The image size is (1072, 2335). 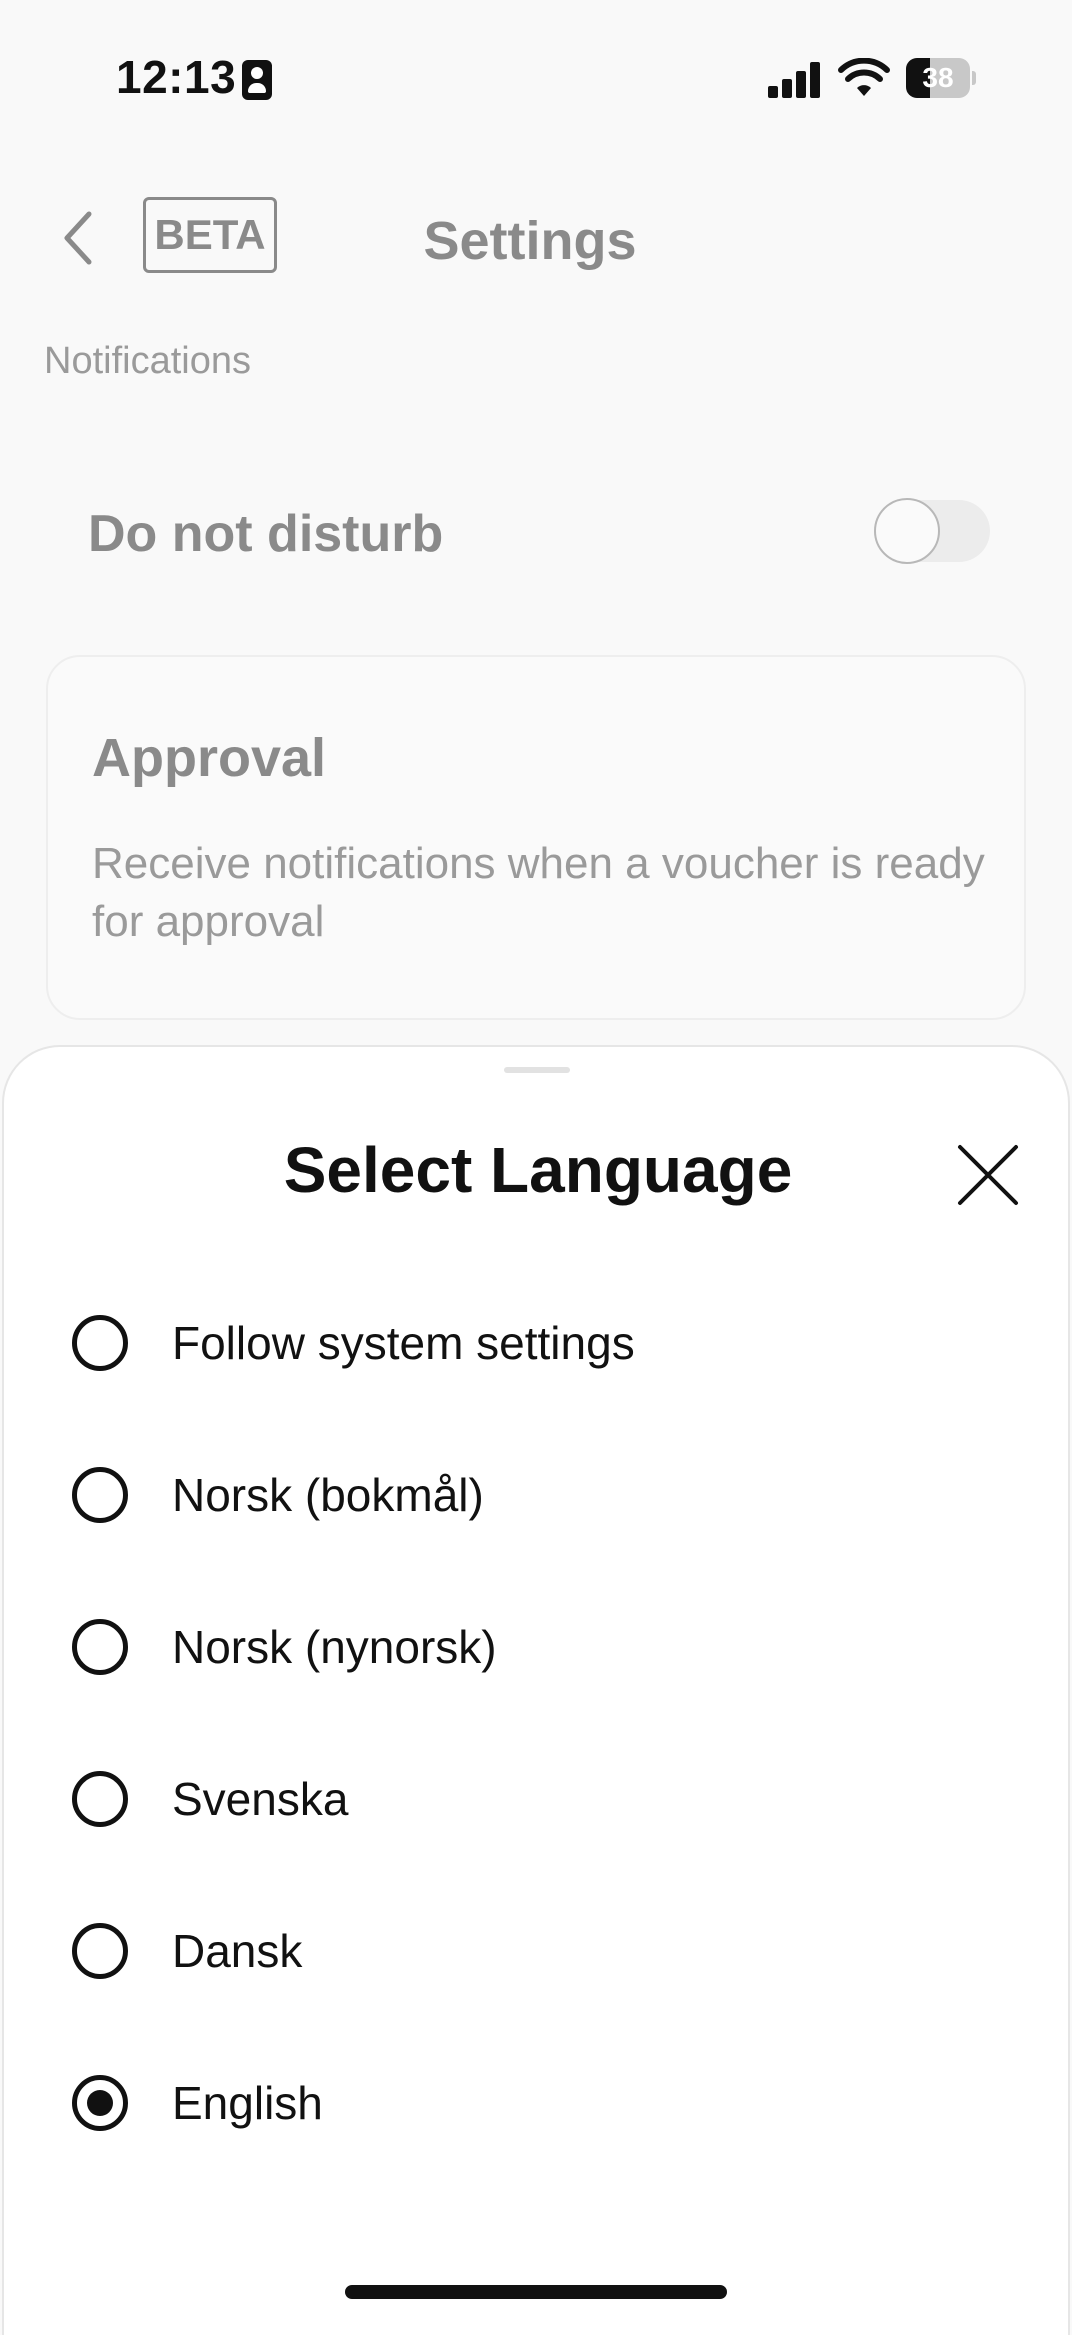 I want to click on beta-badge: BETA, so click(x=210, y=235).